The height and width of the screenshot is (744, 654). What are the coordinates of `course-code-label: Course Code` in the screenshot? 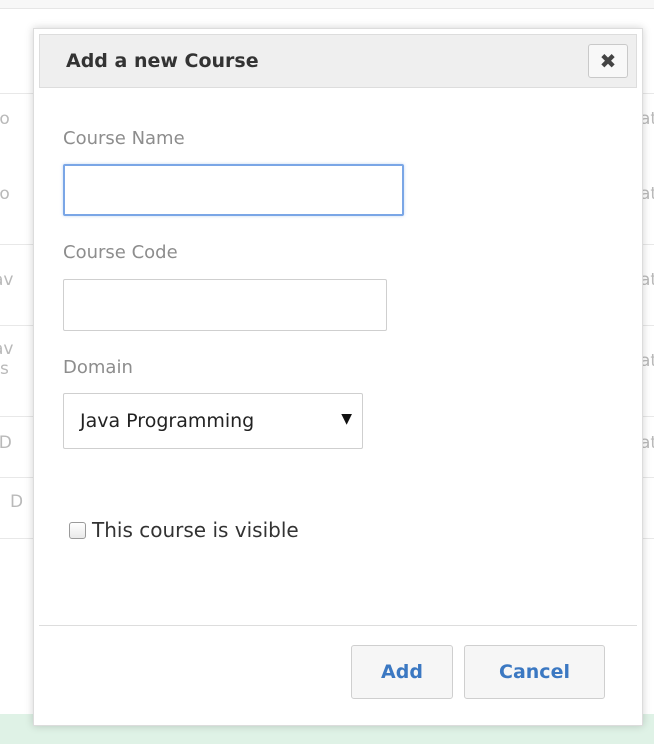 It's located at (120, 252).